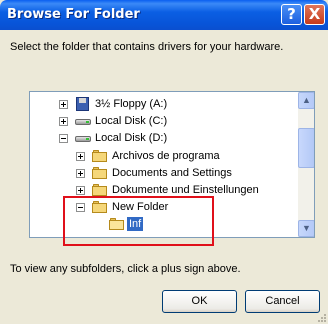 This screenshot has width=328, height=324. I want to click on tree-item-label: Documents and Settings, so click(172, 173).